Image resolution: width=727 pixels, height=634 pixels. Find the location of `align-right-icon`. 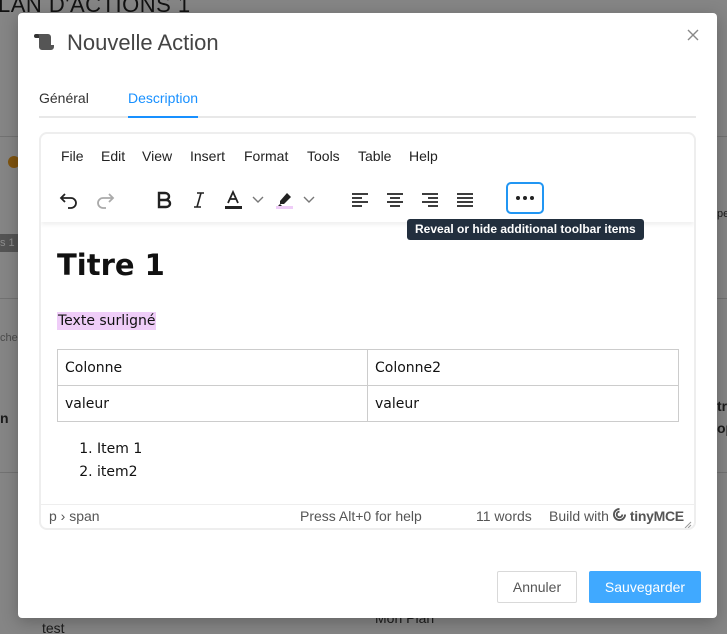

align-right-icon is located at coordinates (430, 200).